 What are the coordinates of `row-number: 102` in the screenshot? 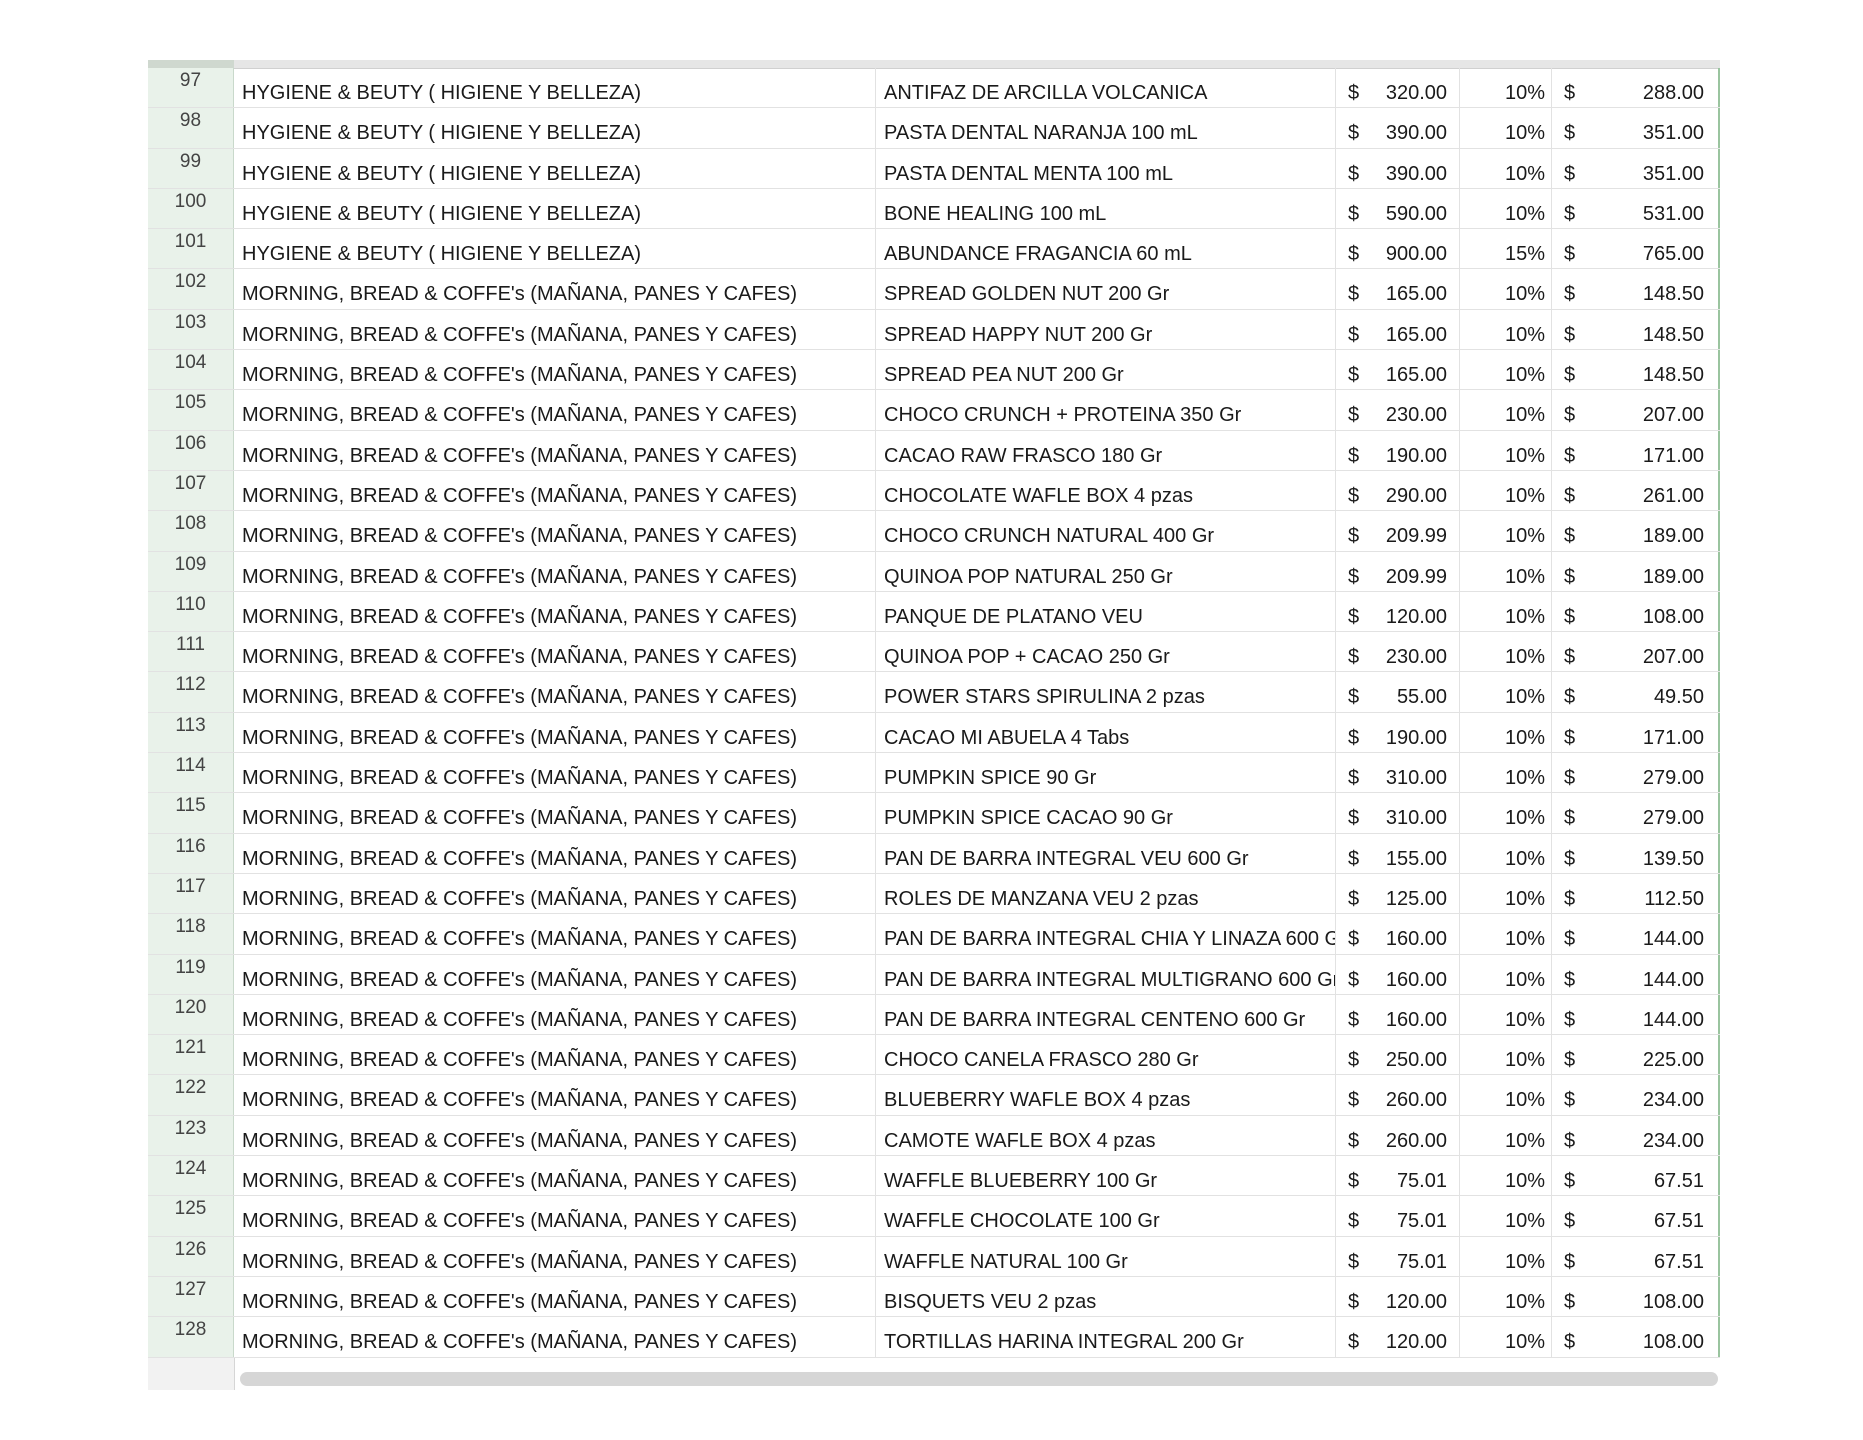 It's located at (191, 289).